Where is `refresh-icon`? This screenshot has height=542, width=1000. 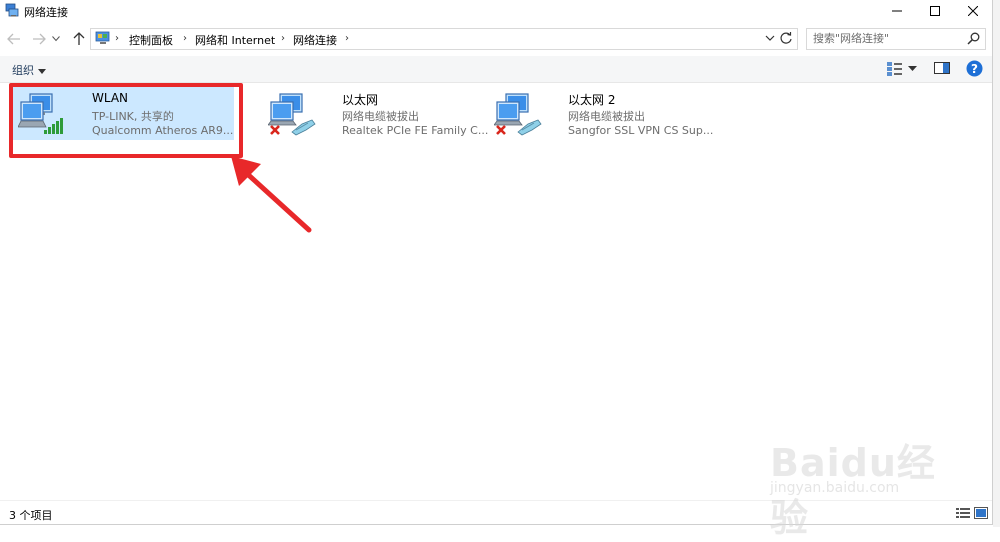 refresh-icon is located at coordinates (786, 38).